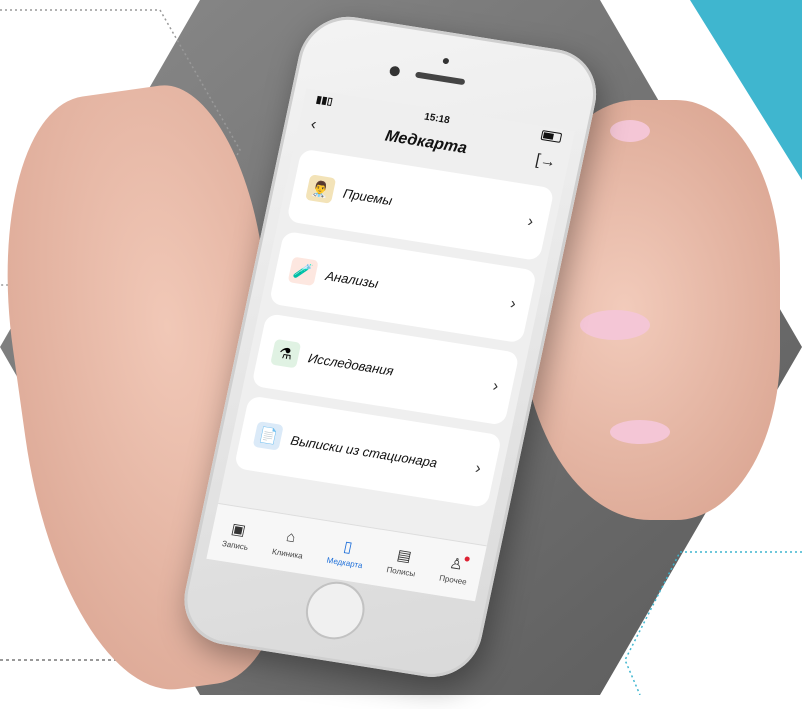  I want to click on menu-item-label: Выписки из стационара, so click(364, 451).